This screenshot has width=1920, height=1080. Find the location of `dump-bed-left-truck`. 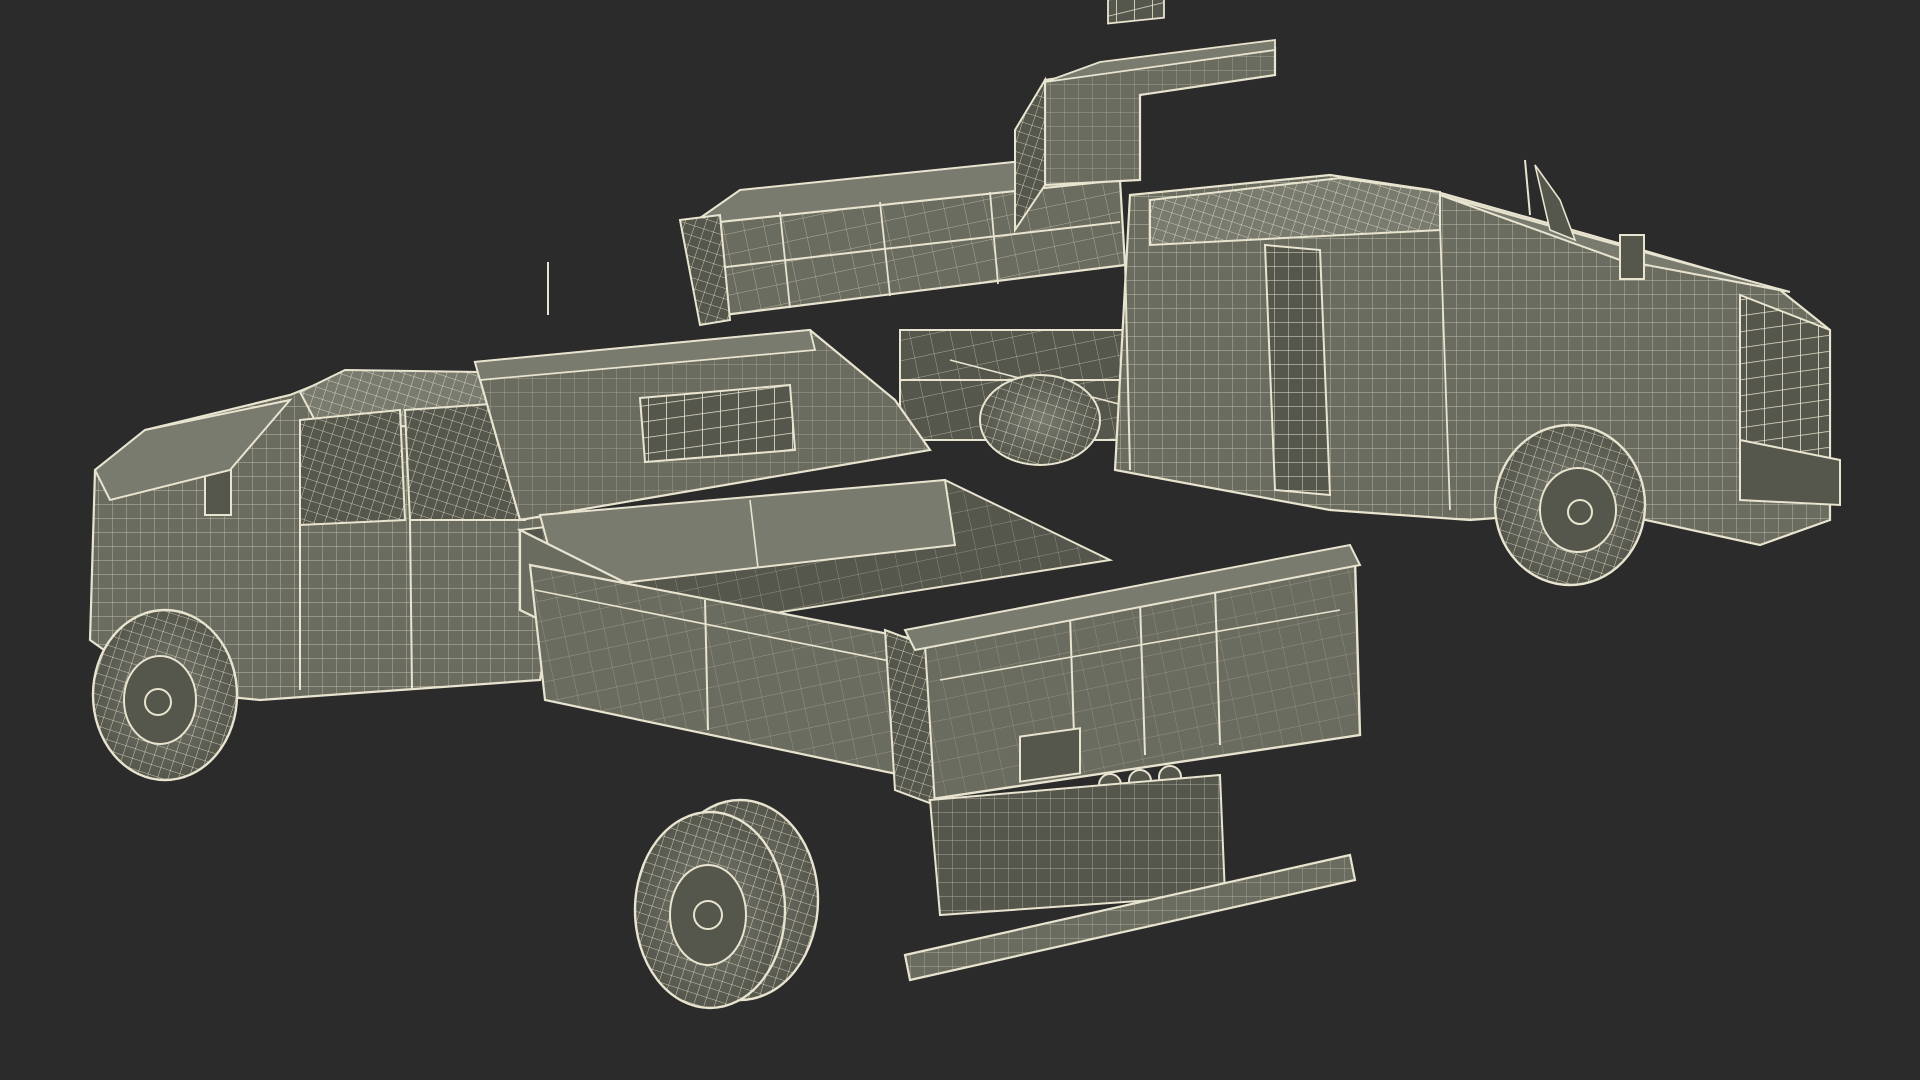

dump-bed-left-truck is located at coordinates (939, 642).